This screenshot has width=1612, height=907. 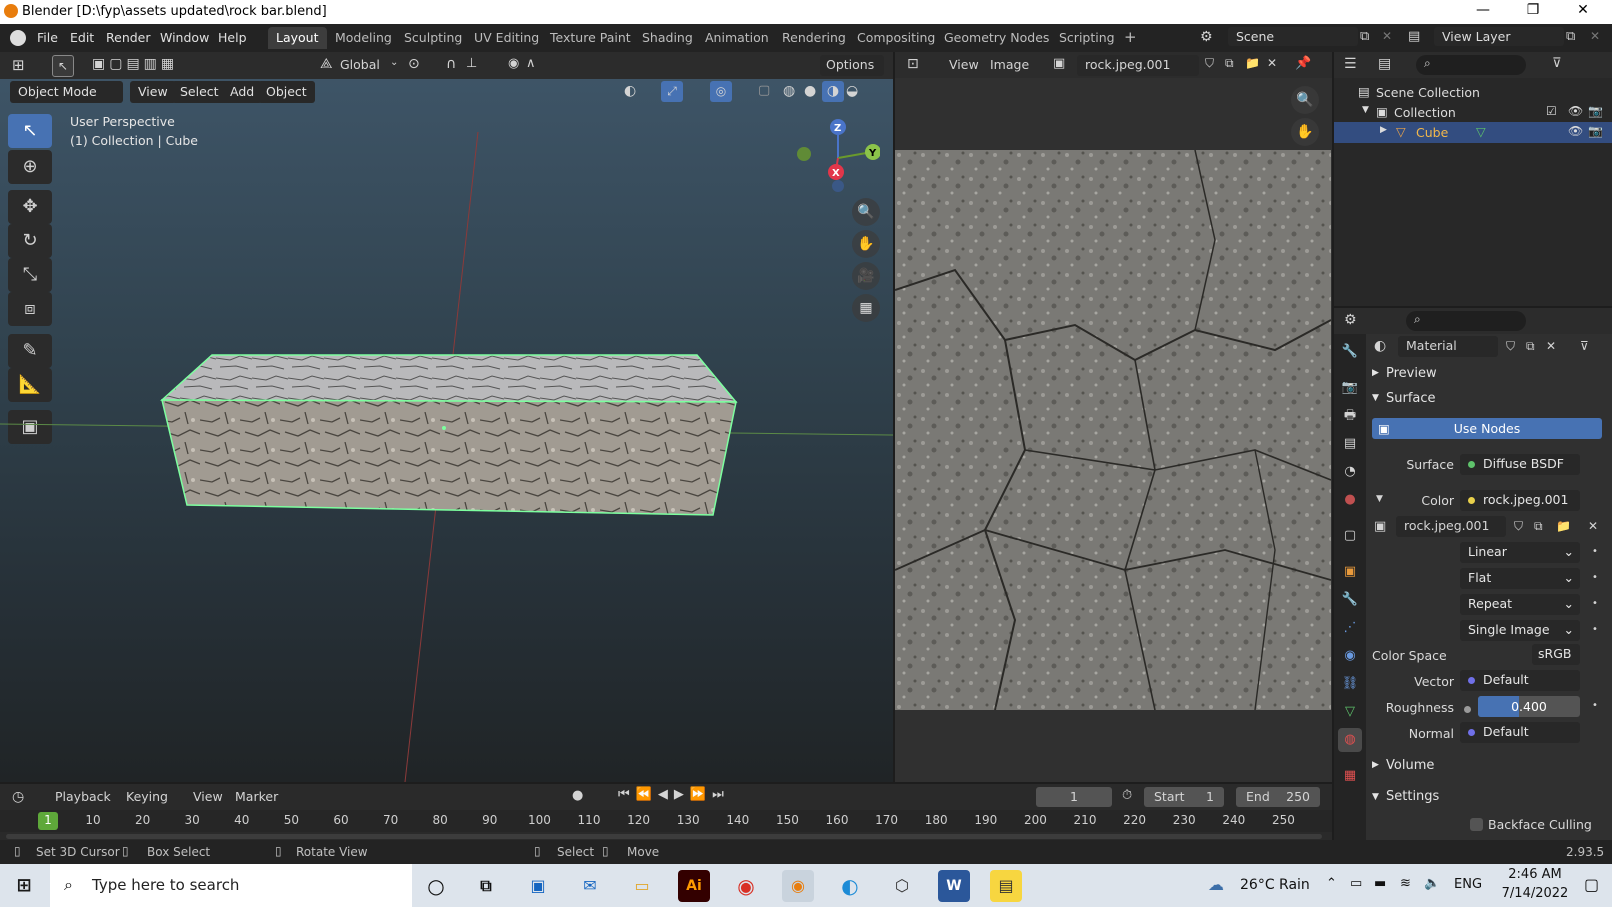 What do you see at coordinates (1471, 65) in the screenshot?
I see `outliner-search-icon: ⌕` at bounding box center [1471, 65].